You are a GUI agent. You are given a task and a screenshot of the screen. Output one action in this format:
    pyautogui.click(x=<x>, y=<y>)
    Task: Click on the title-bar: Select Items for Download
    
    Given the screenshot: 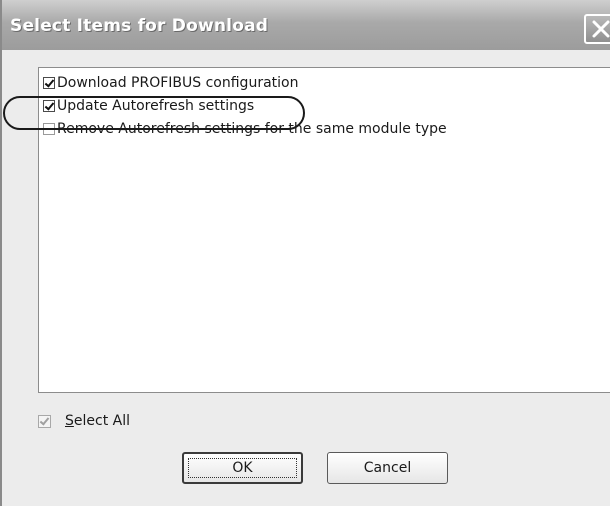 What is the action you would take?
    pyautogui.click(x=306, y=25)
    